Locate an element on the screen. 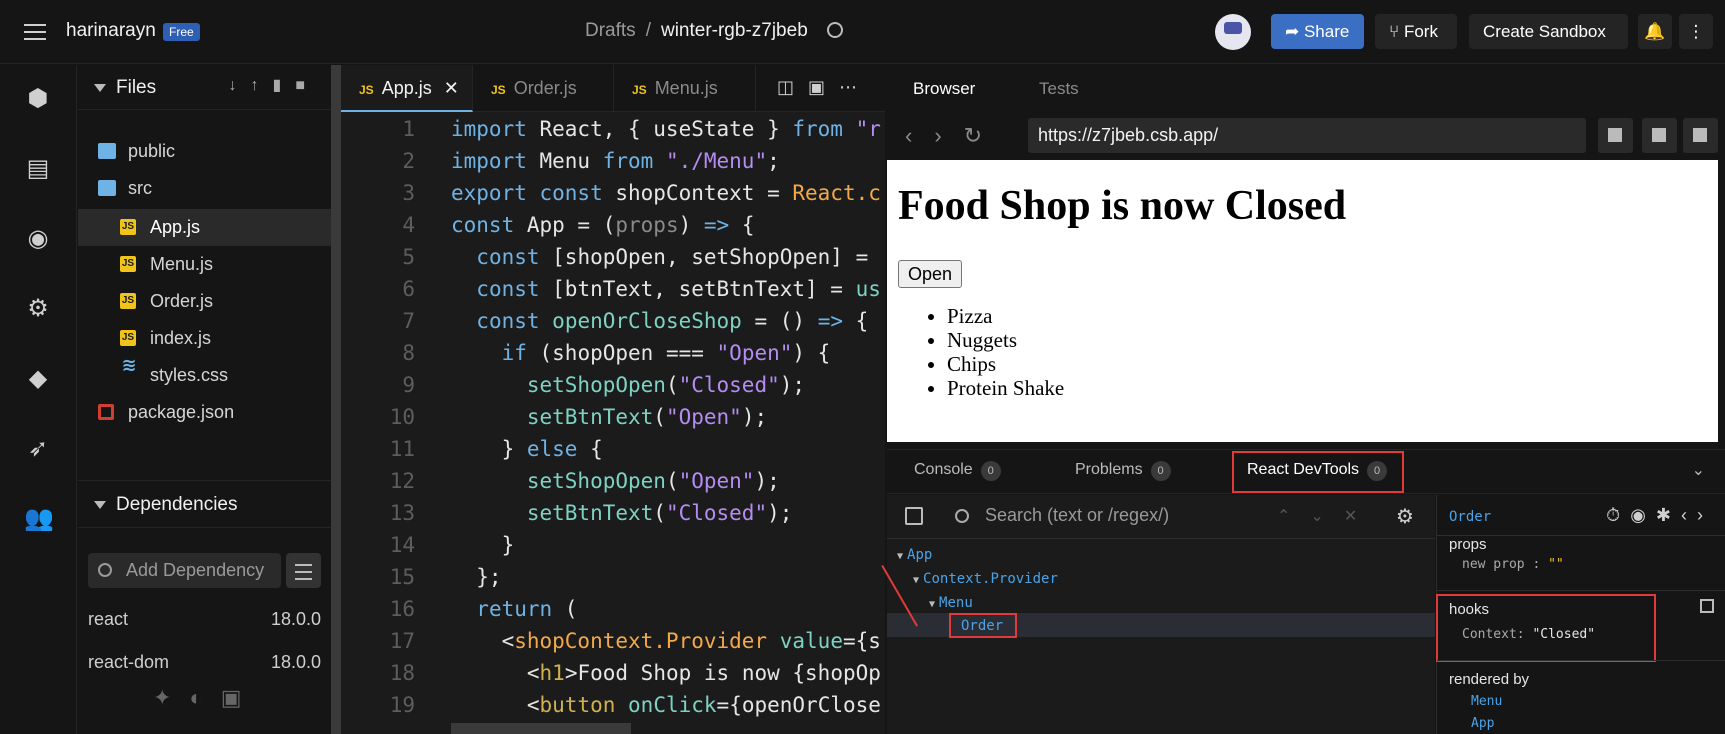 The height and width of the screenshot is (734, 1725). breadcrumb-root: Drafts is located at coordinates (610, 30).